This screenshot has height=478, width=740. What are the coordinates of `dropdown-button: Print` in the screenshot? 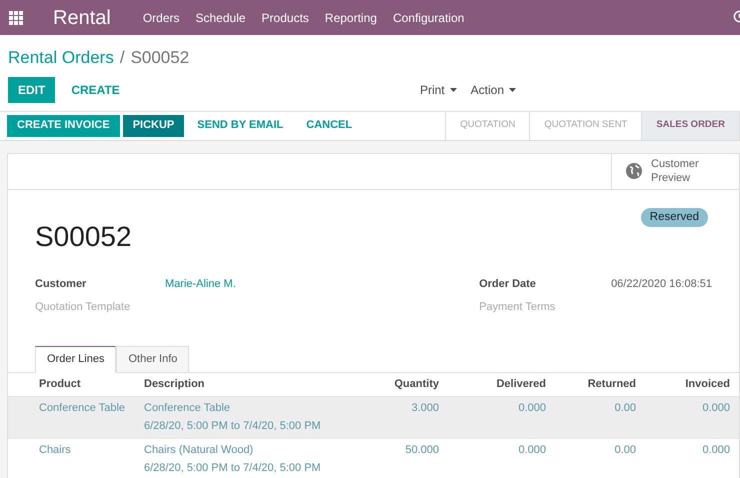 It's located at (438, 89).